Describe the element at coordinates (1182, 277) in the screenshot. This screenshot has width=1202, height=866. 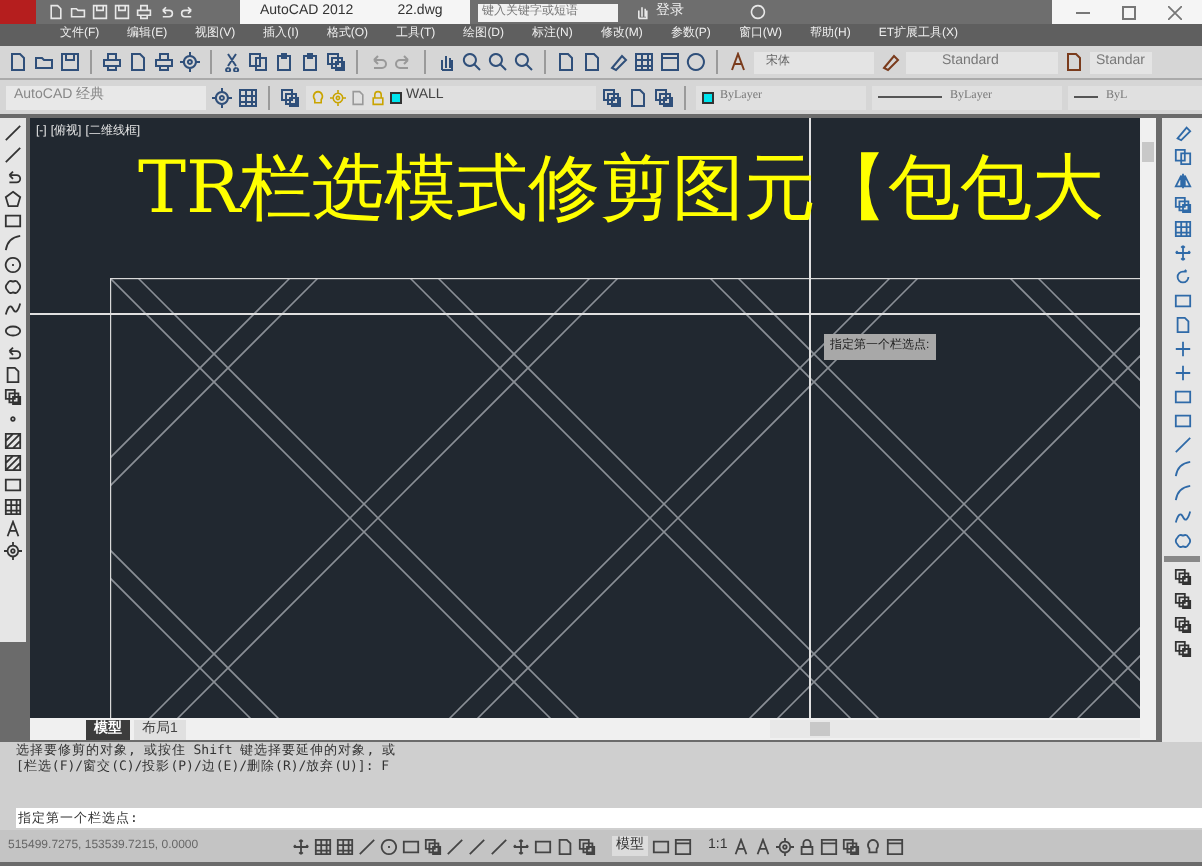
I see `rotate-icon` at that location.